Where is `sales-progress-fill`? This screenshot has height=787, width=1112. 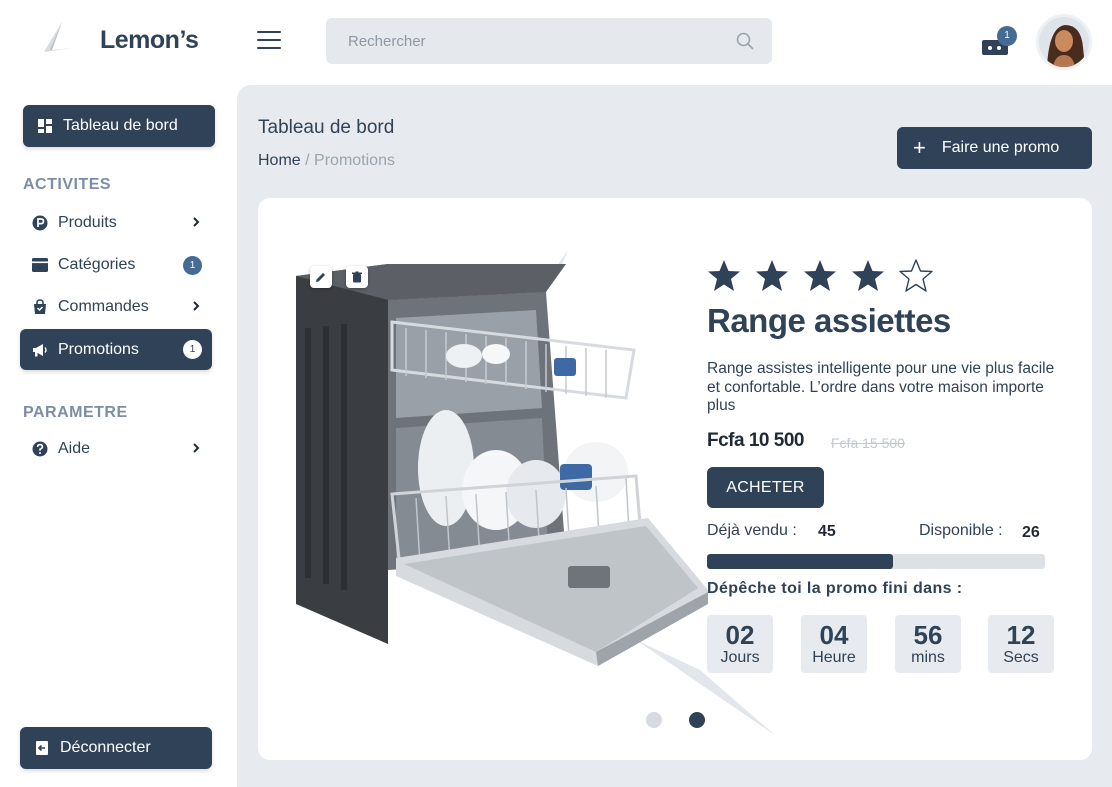 sales-progress-fill is located at coordinates (800, 561).